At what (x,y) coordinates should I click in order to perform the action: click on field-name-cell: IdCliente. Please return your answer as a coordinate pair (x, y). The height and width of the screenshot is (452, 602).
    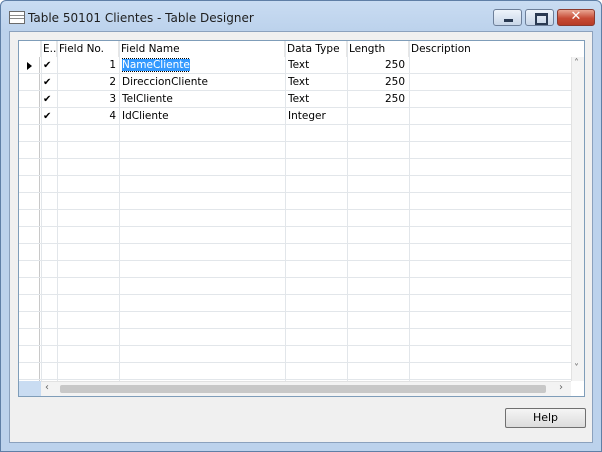
    Looking at the image, I should click on (145, 116).